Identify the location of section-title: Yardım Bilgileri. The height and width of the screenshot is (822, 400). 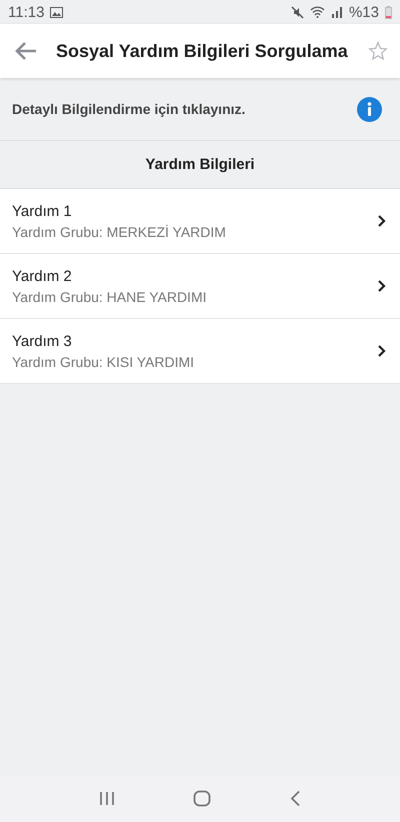
(200, 164).